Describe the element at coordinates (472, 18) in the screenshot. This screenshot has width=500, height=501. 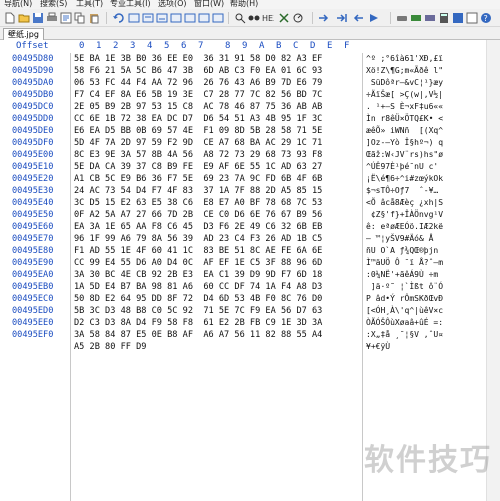
I see `text-icon` at that location.